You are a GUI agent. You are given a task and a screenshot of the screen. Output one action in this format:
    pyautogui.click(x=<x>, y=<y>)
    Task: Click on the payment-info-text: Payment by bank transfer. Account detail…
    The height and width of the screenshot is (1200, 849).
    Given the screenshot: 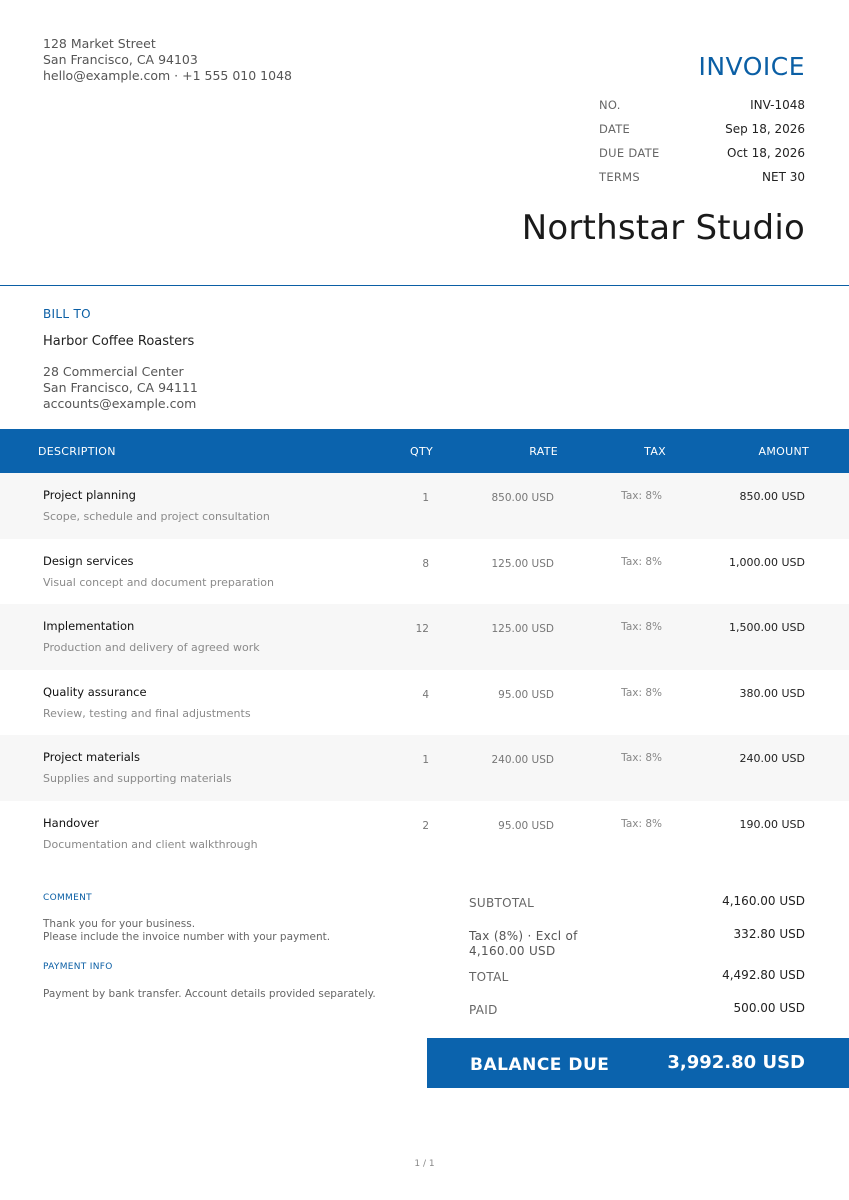 What is the action you would take?
    pyautogui.click(x=209, y=994)
    